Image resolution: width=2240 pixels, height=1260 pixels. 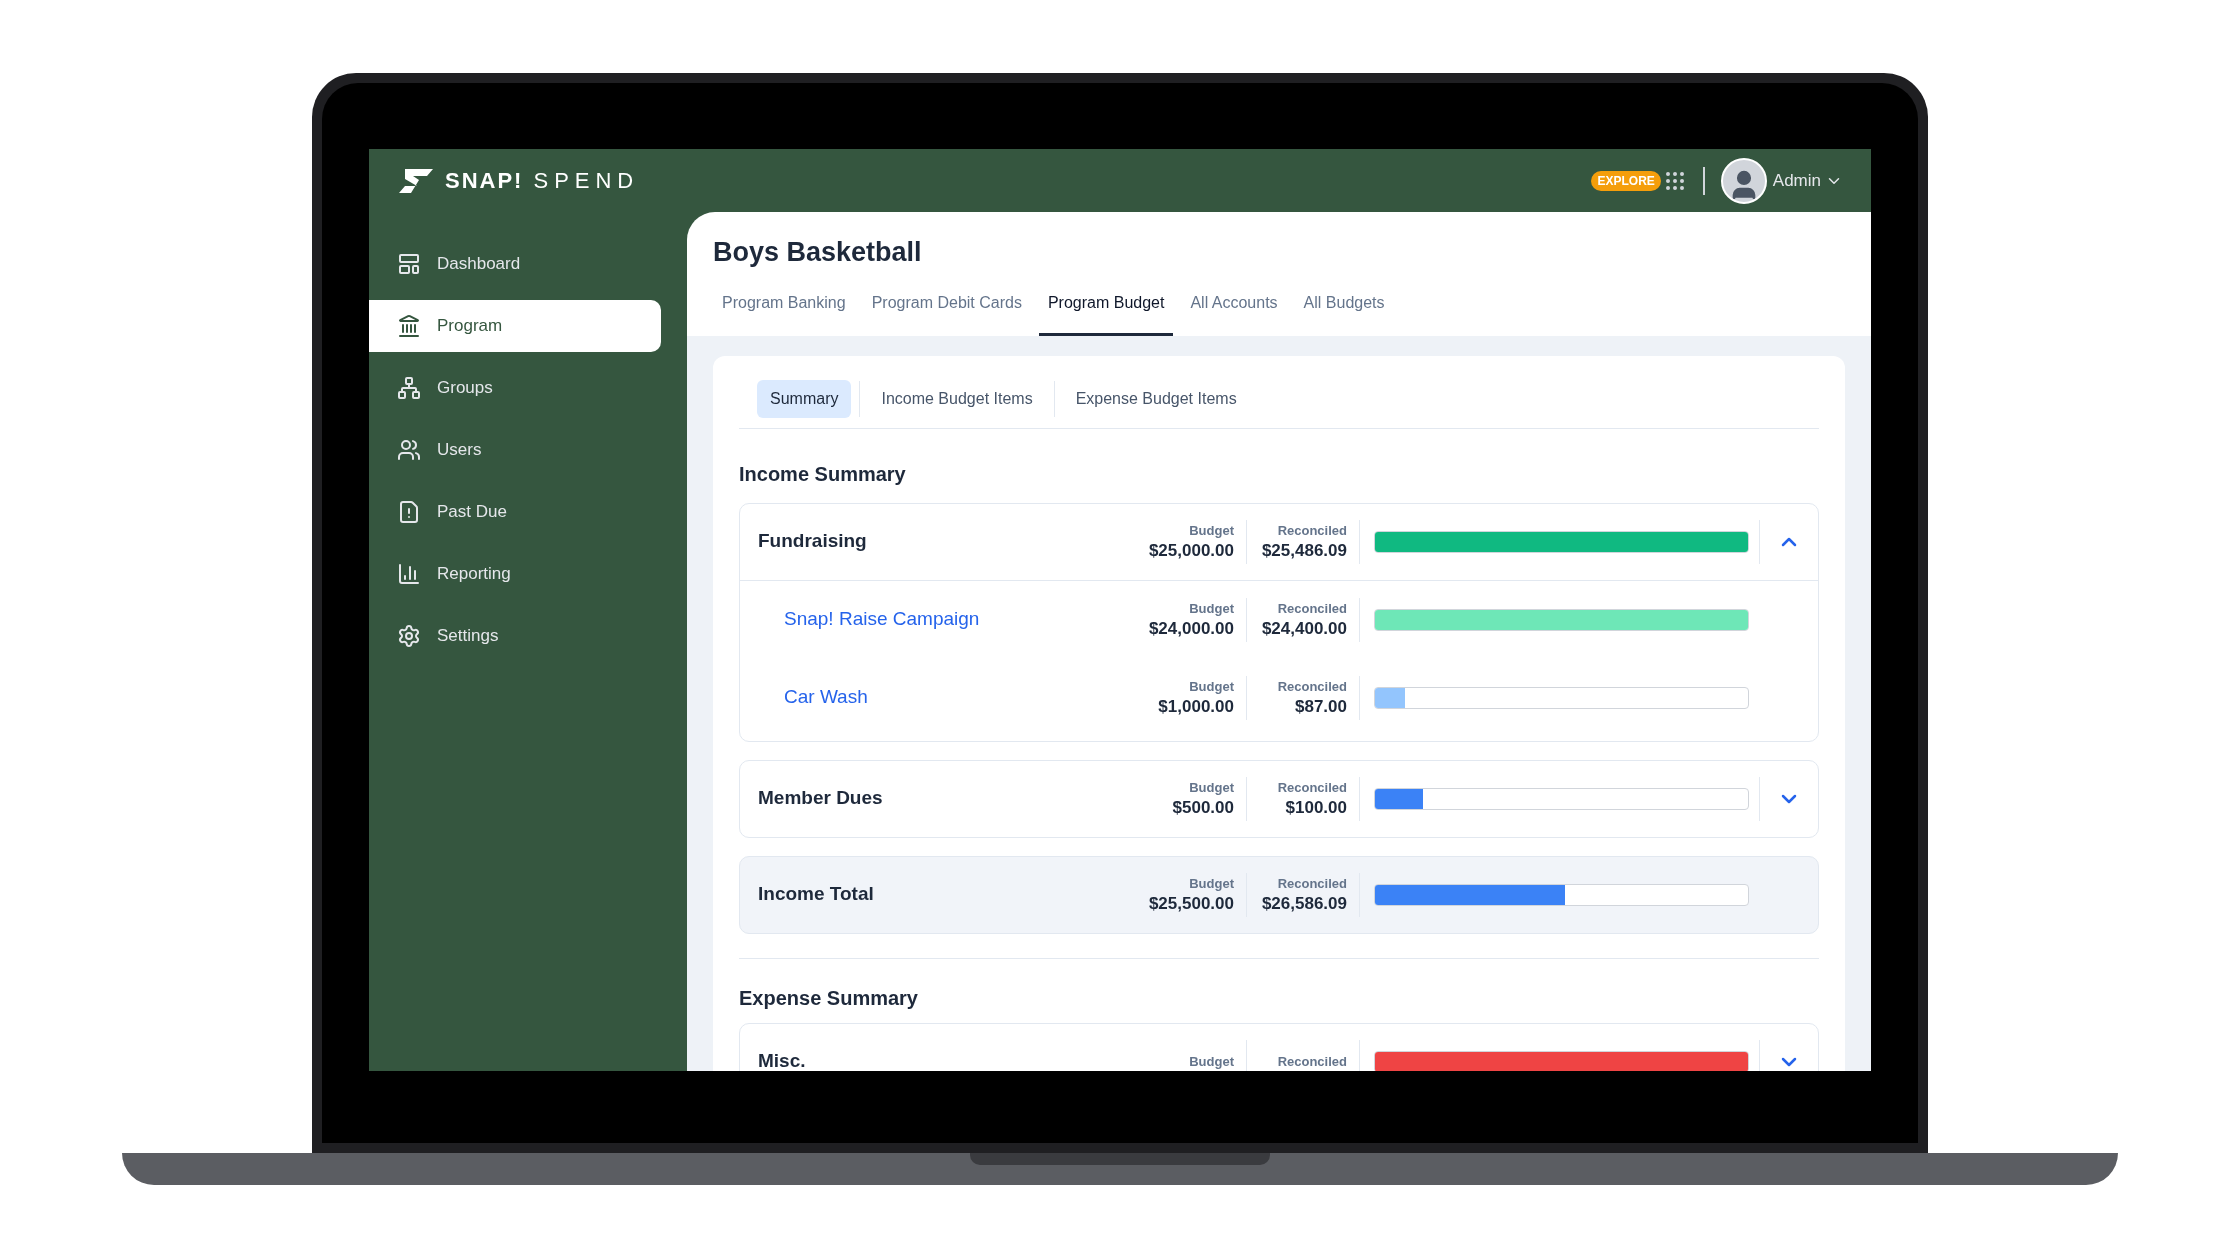 I want to click on section-title: Expense Summary, so click(x=829, y=998).